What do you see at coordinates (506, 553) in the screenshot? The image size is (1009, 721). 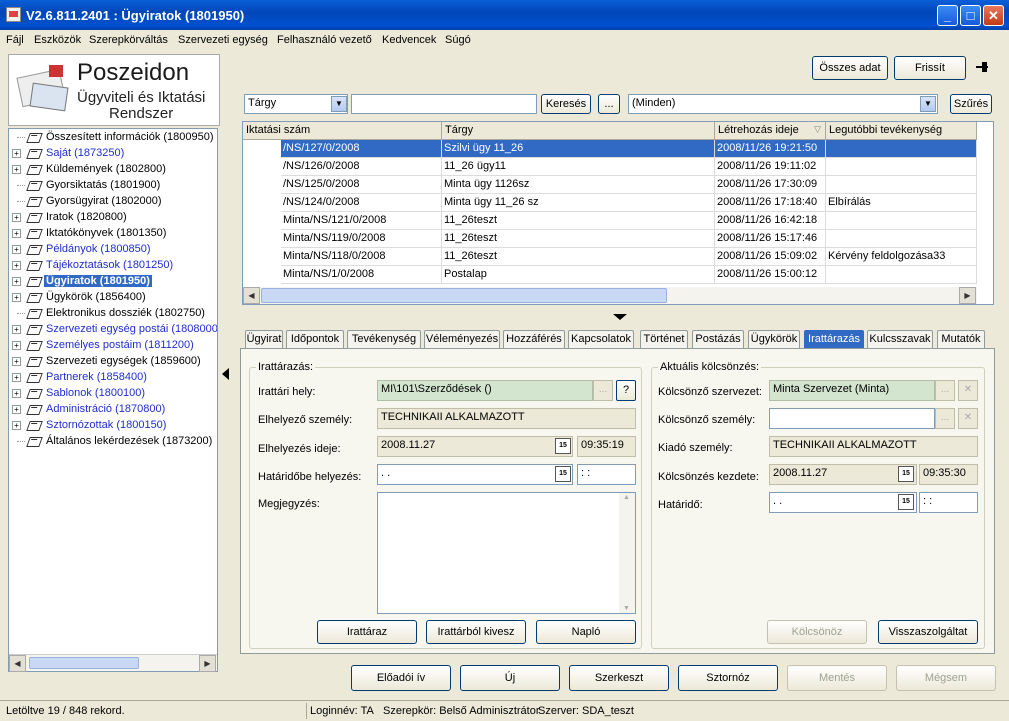 I see `note-textarea` at bounding box center [506, 553].